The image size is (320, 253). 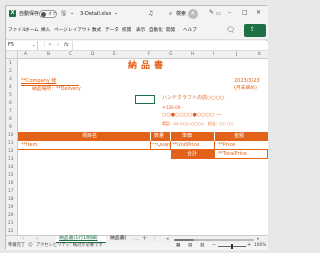 What do you see at coordinates (70, 55) in the screenshot?
I see `column-header: C` at bounding box center [70, 55].